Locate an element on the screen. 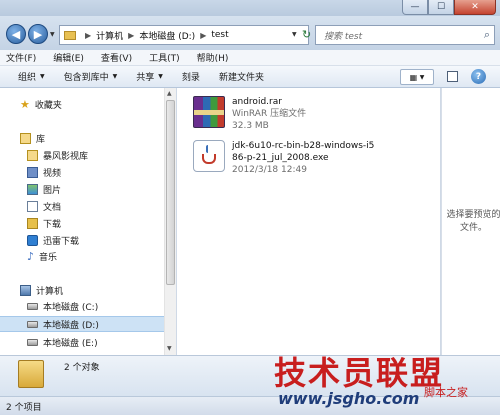 The height and width of the screenshot is (415, 500). document-icon is located at coordinates (32, 206).